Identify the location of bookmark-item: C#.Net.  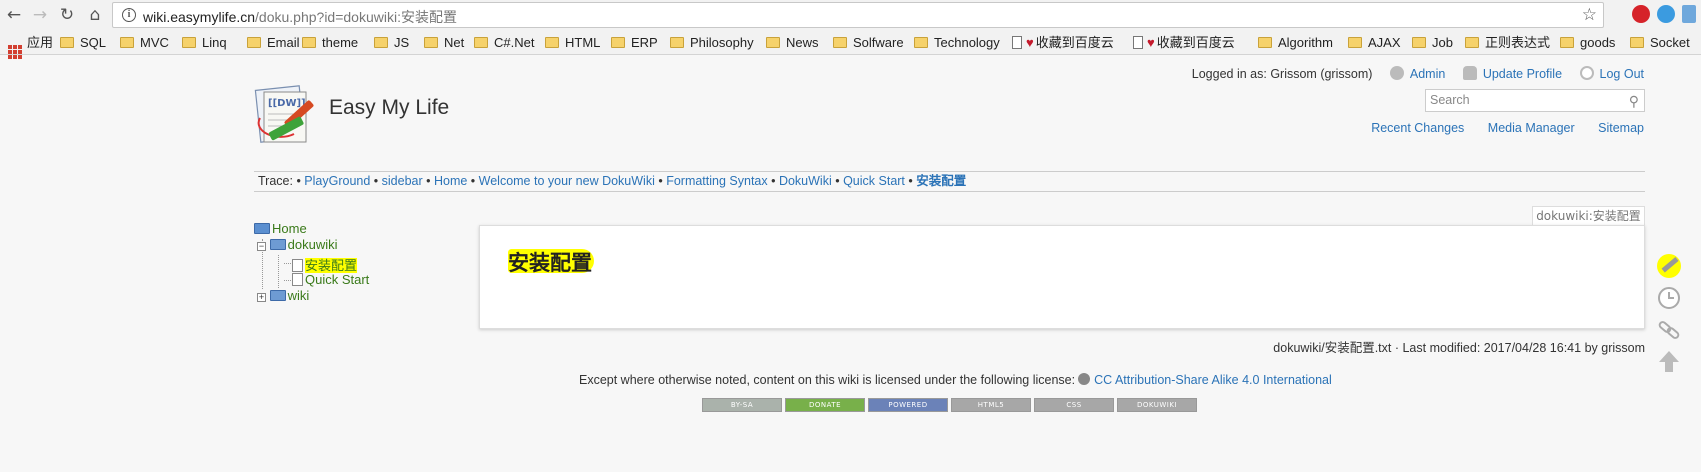
(504, 43).